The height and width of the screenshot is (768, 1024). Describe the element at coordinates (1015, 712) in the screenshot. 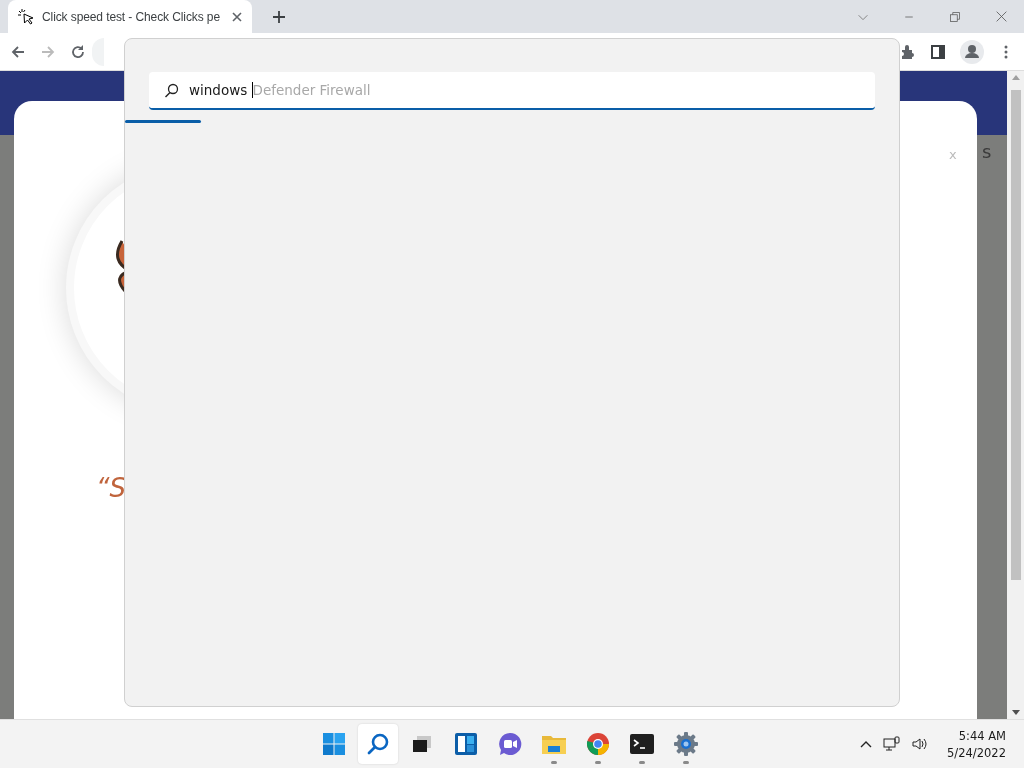

I see `scroll-down-icon` at that location.